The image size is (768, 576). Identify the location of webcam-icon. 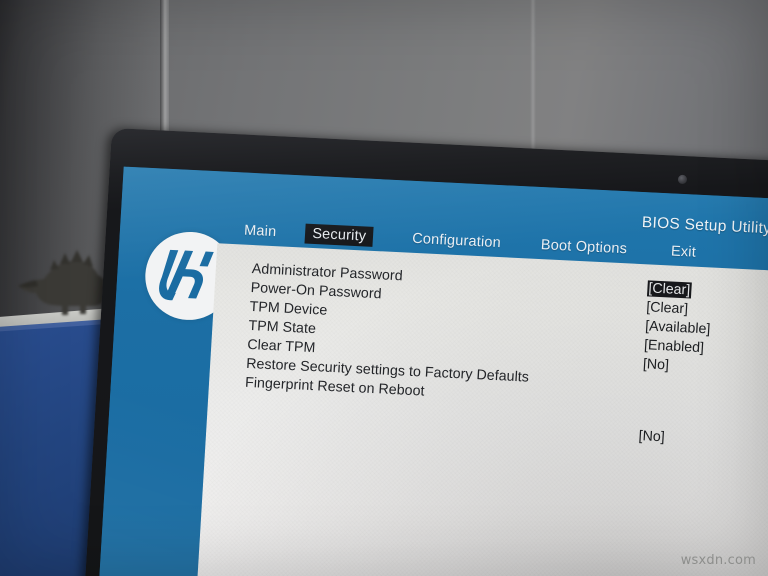
(682, 179).